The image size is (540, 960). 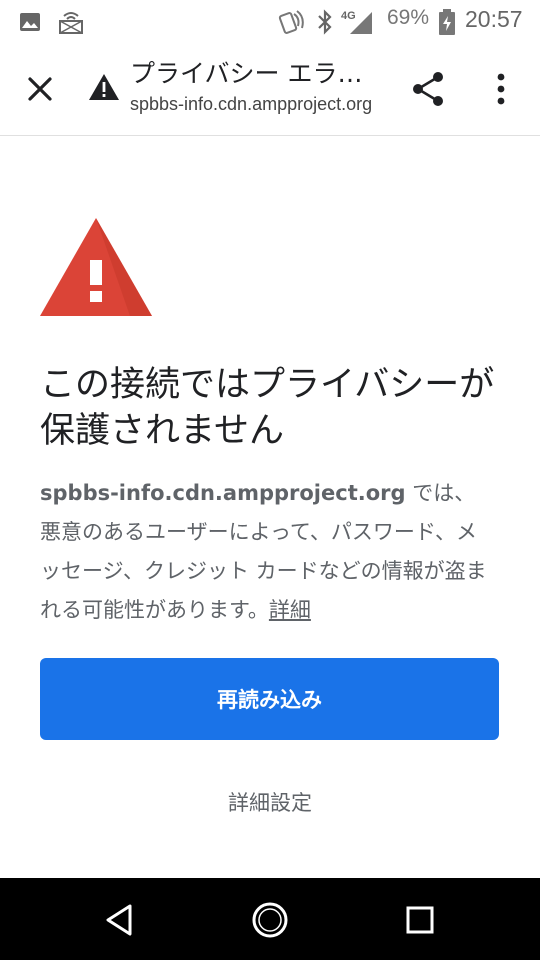 What do you see at coordinates (290, 610) in the screenshot?
I see `details-link: 詳細` at bounding box center [290, 610].